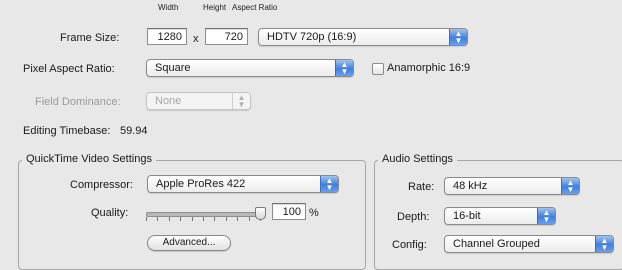 This screenshot has width=622, height=270. I want to click on aspect-ratio-popup: HDTV 720p (16:9) ▲ ▼, so click(363, 37).